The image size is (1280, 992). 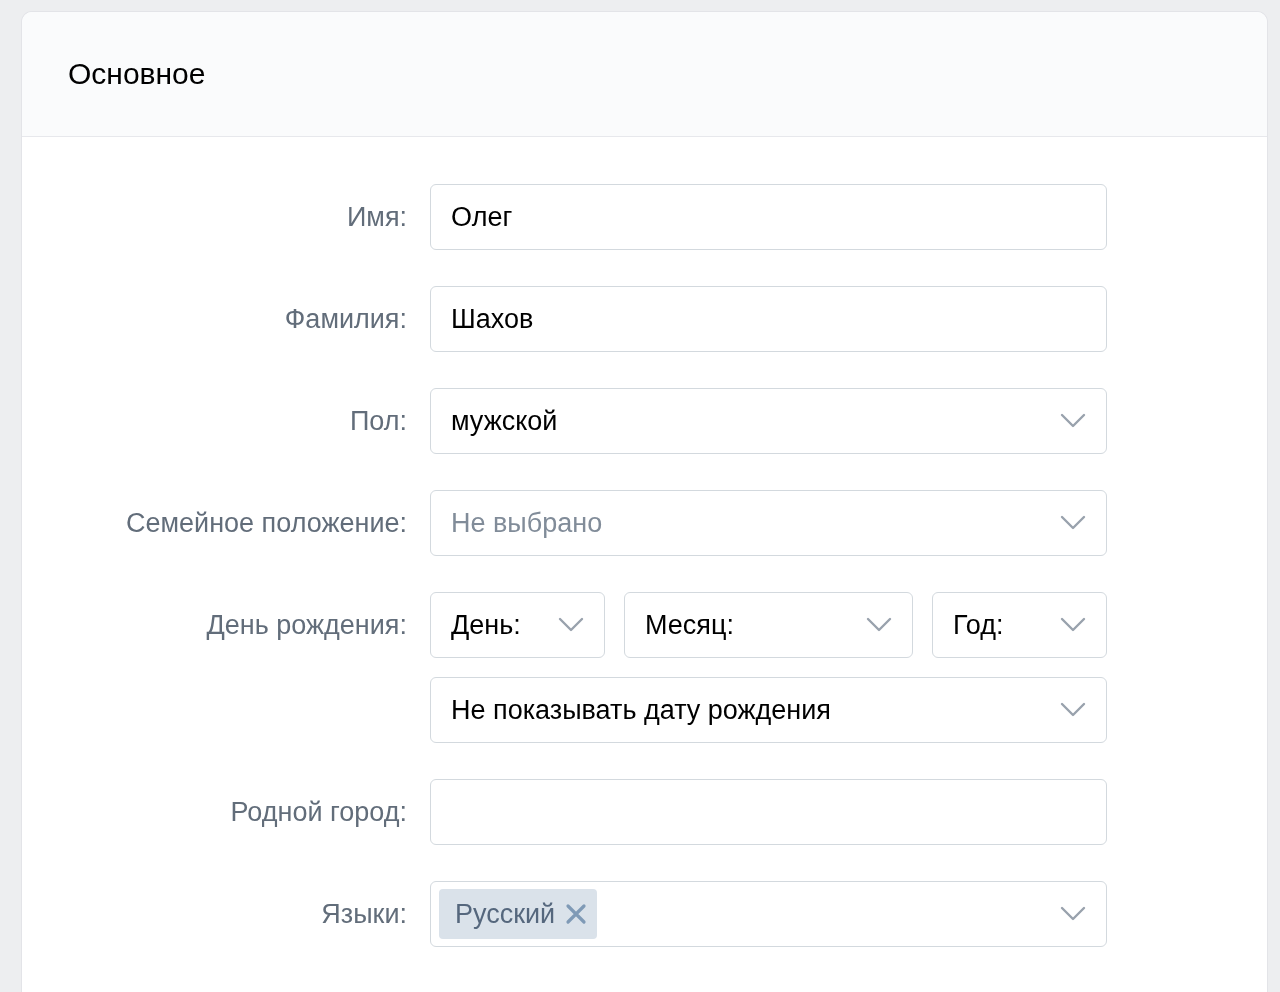 What do you see at coordinates (306, 625) in the screenshot?
I see `field-label: День рождения:` at bounding box center [306, 625].